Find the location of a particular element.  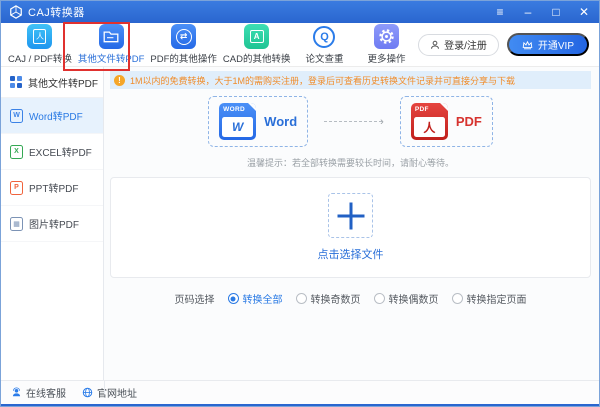

window-controls: ≡ – □ ✕ is located at coordinates (542, 12).